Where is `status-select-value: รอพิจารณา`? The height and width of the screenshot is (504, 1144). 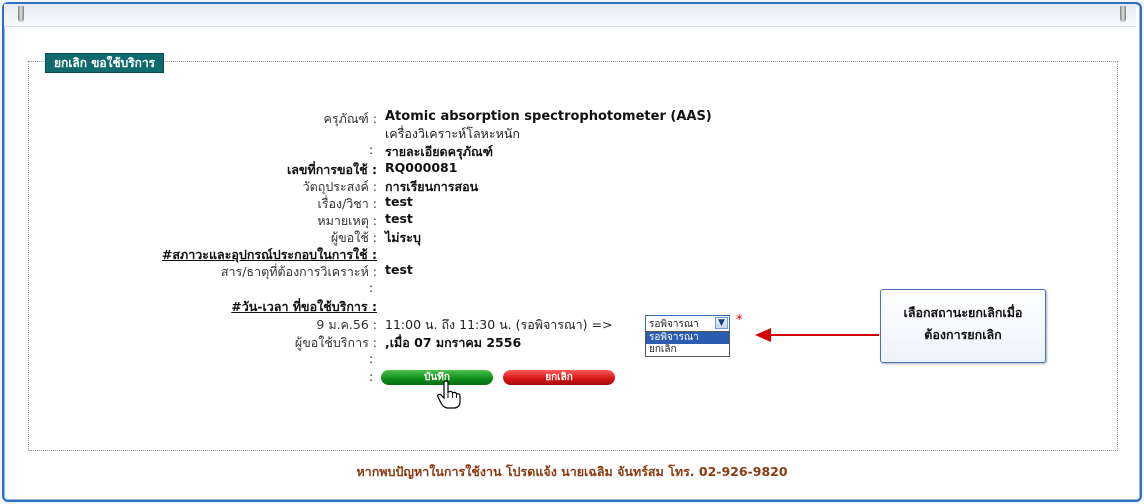
status-select-value: รอพิจารณา is located at coordinates (674, 324).